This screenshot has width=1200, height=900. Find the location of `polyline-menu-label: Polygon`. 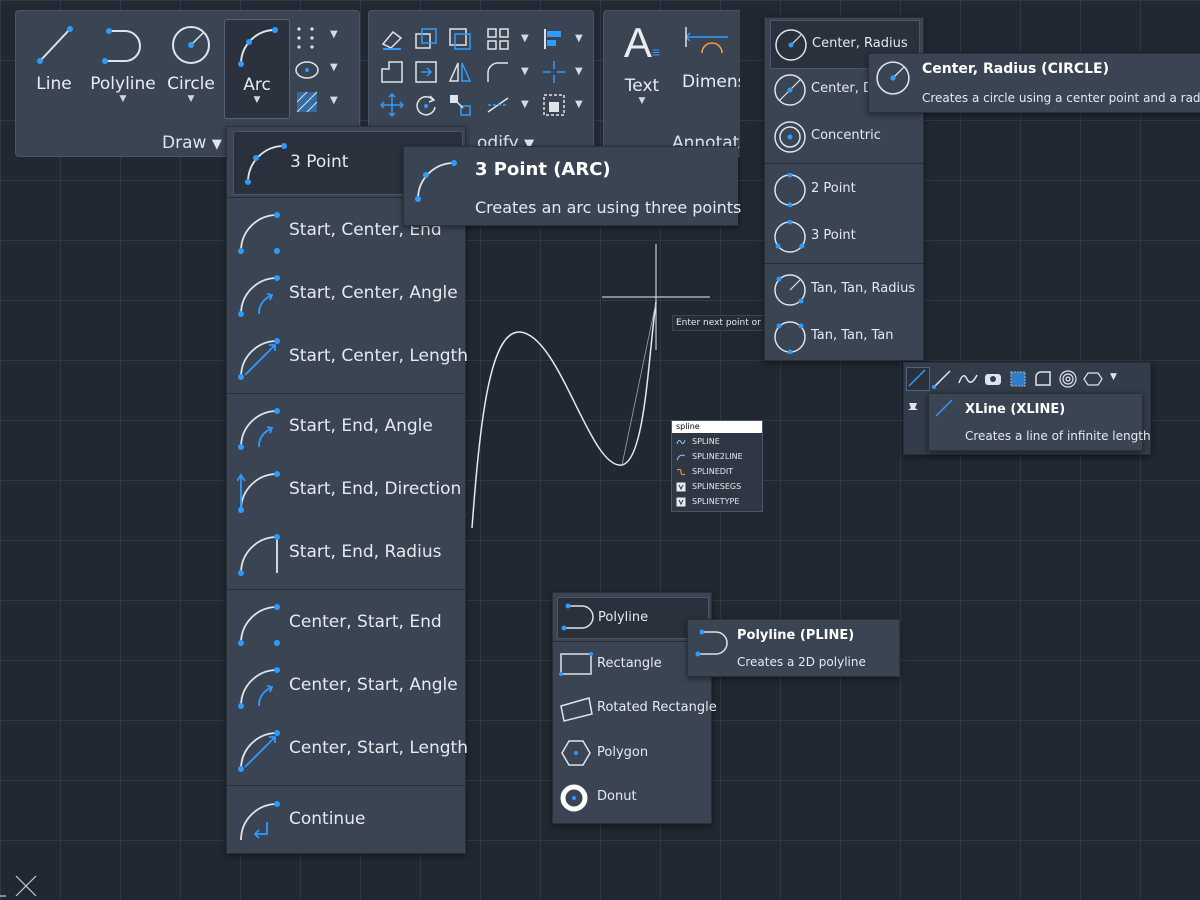

polyline-menu-label: Polygon is located at coordinates (623, 752).